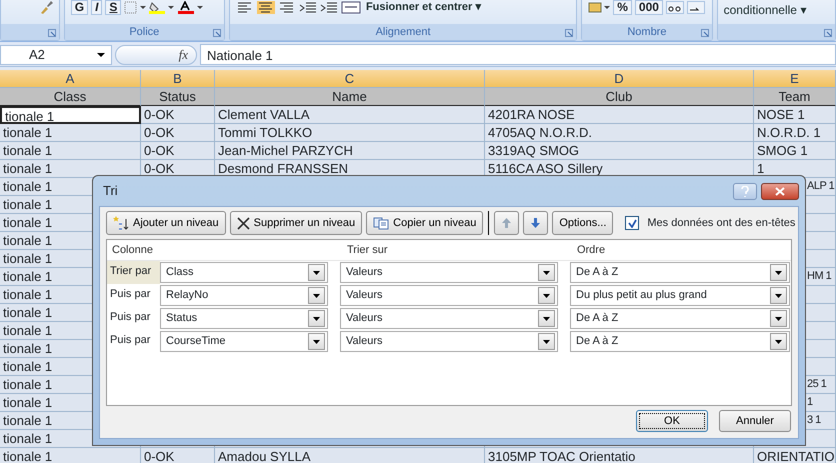 The width and height of the screenshot is (836, 463). Describe the element at coordinates (243, 223) in the screenshot. I see `x-icon` at that location.